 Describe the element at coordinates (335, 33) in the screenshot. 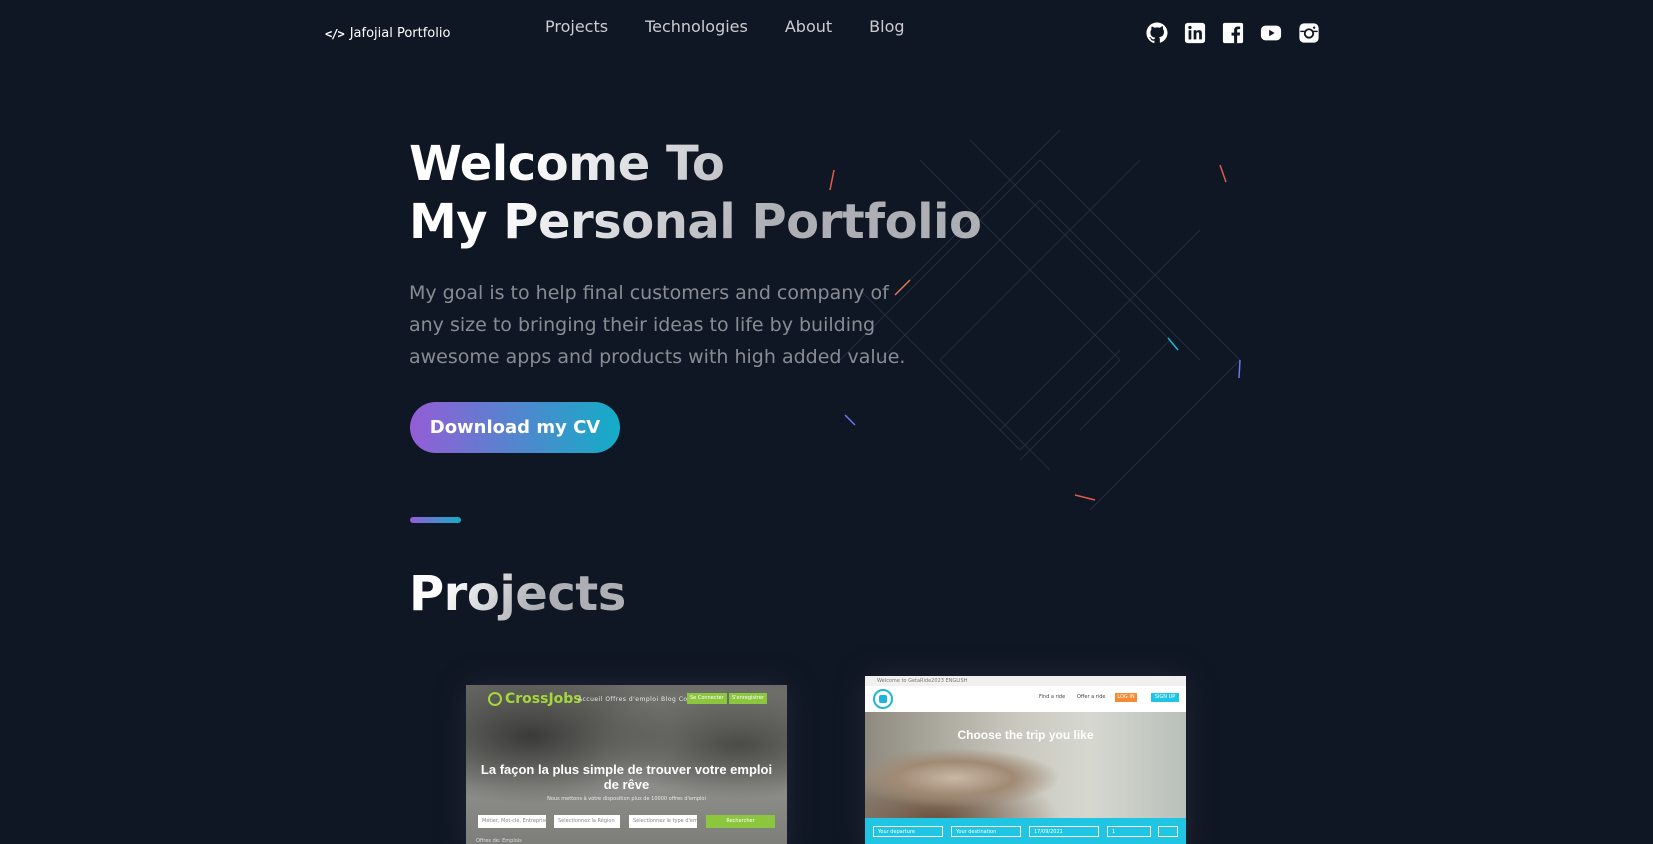

I see `code-icon: </>` at that location.